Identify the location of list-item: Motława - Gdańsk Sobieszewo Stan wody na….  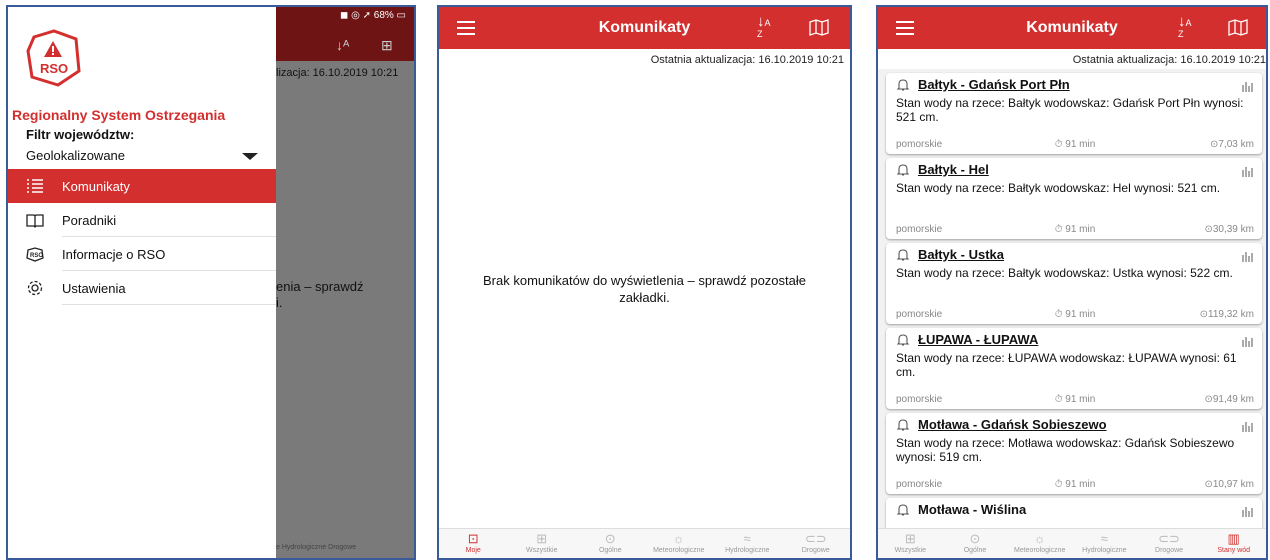
(1074, 453).